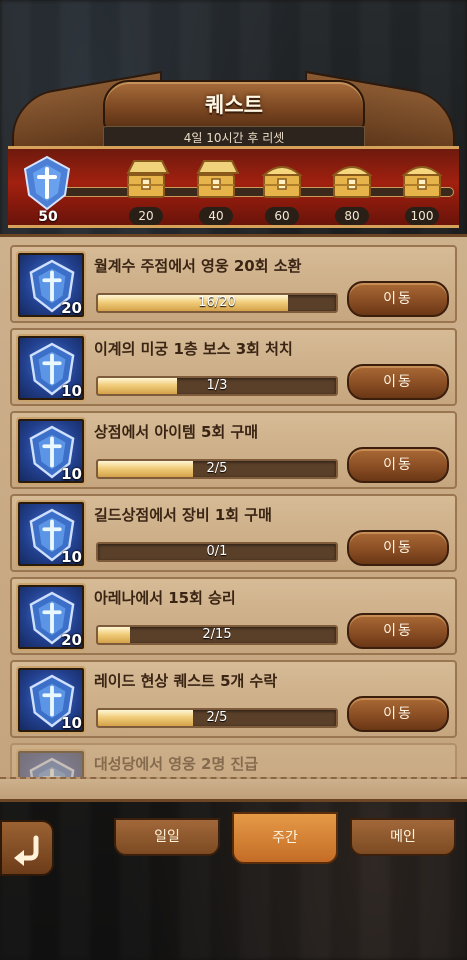 The height and width of the screenshot is (960, 467). What do you see at coordinates (193, 349) in the screenshot?
I see `quest-title: 이계의 미궁 1층 보스 3회 처치` at bounding box center [193, 349].